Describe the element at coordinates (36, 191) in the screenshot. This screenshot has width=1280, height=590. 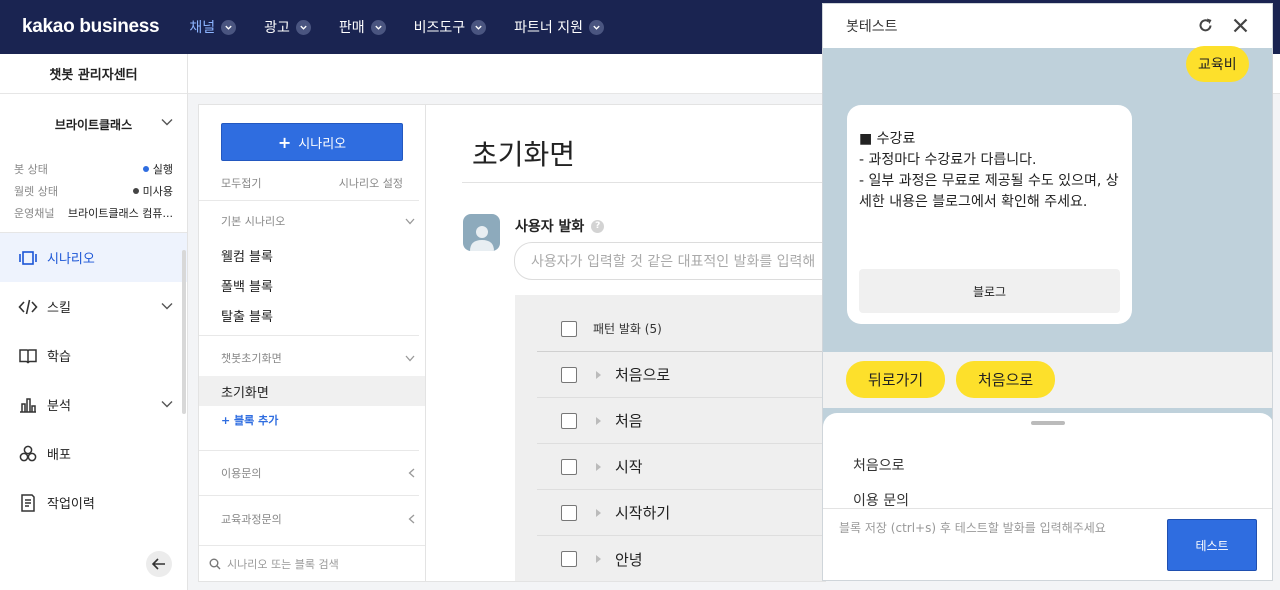
I see `info-key: 월렛 상태` at that location.